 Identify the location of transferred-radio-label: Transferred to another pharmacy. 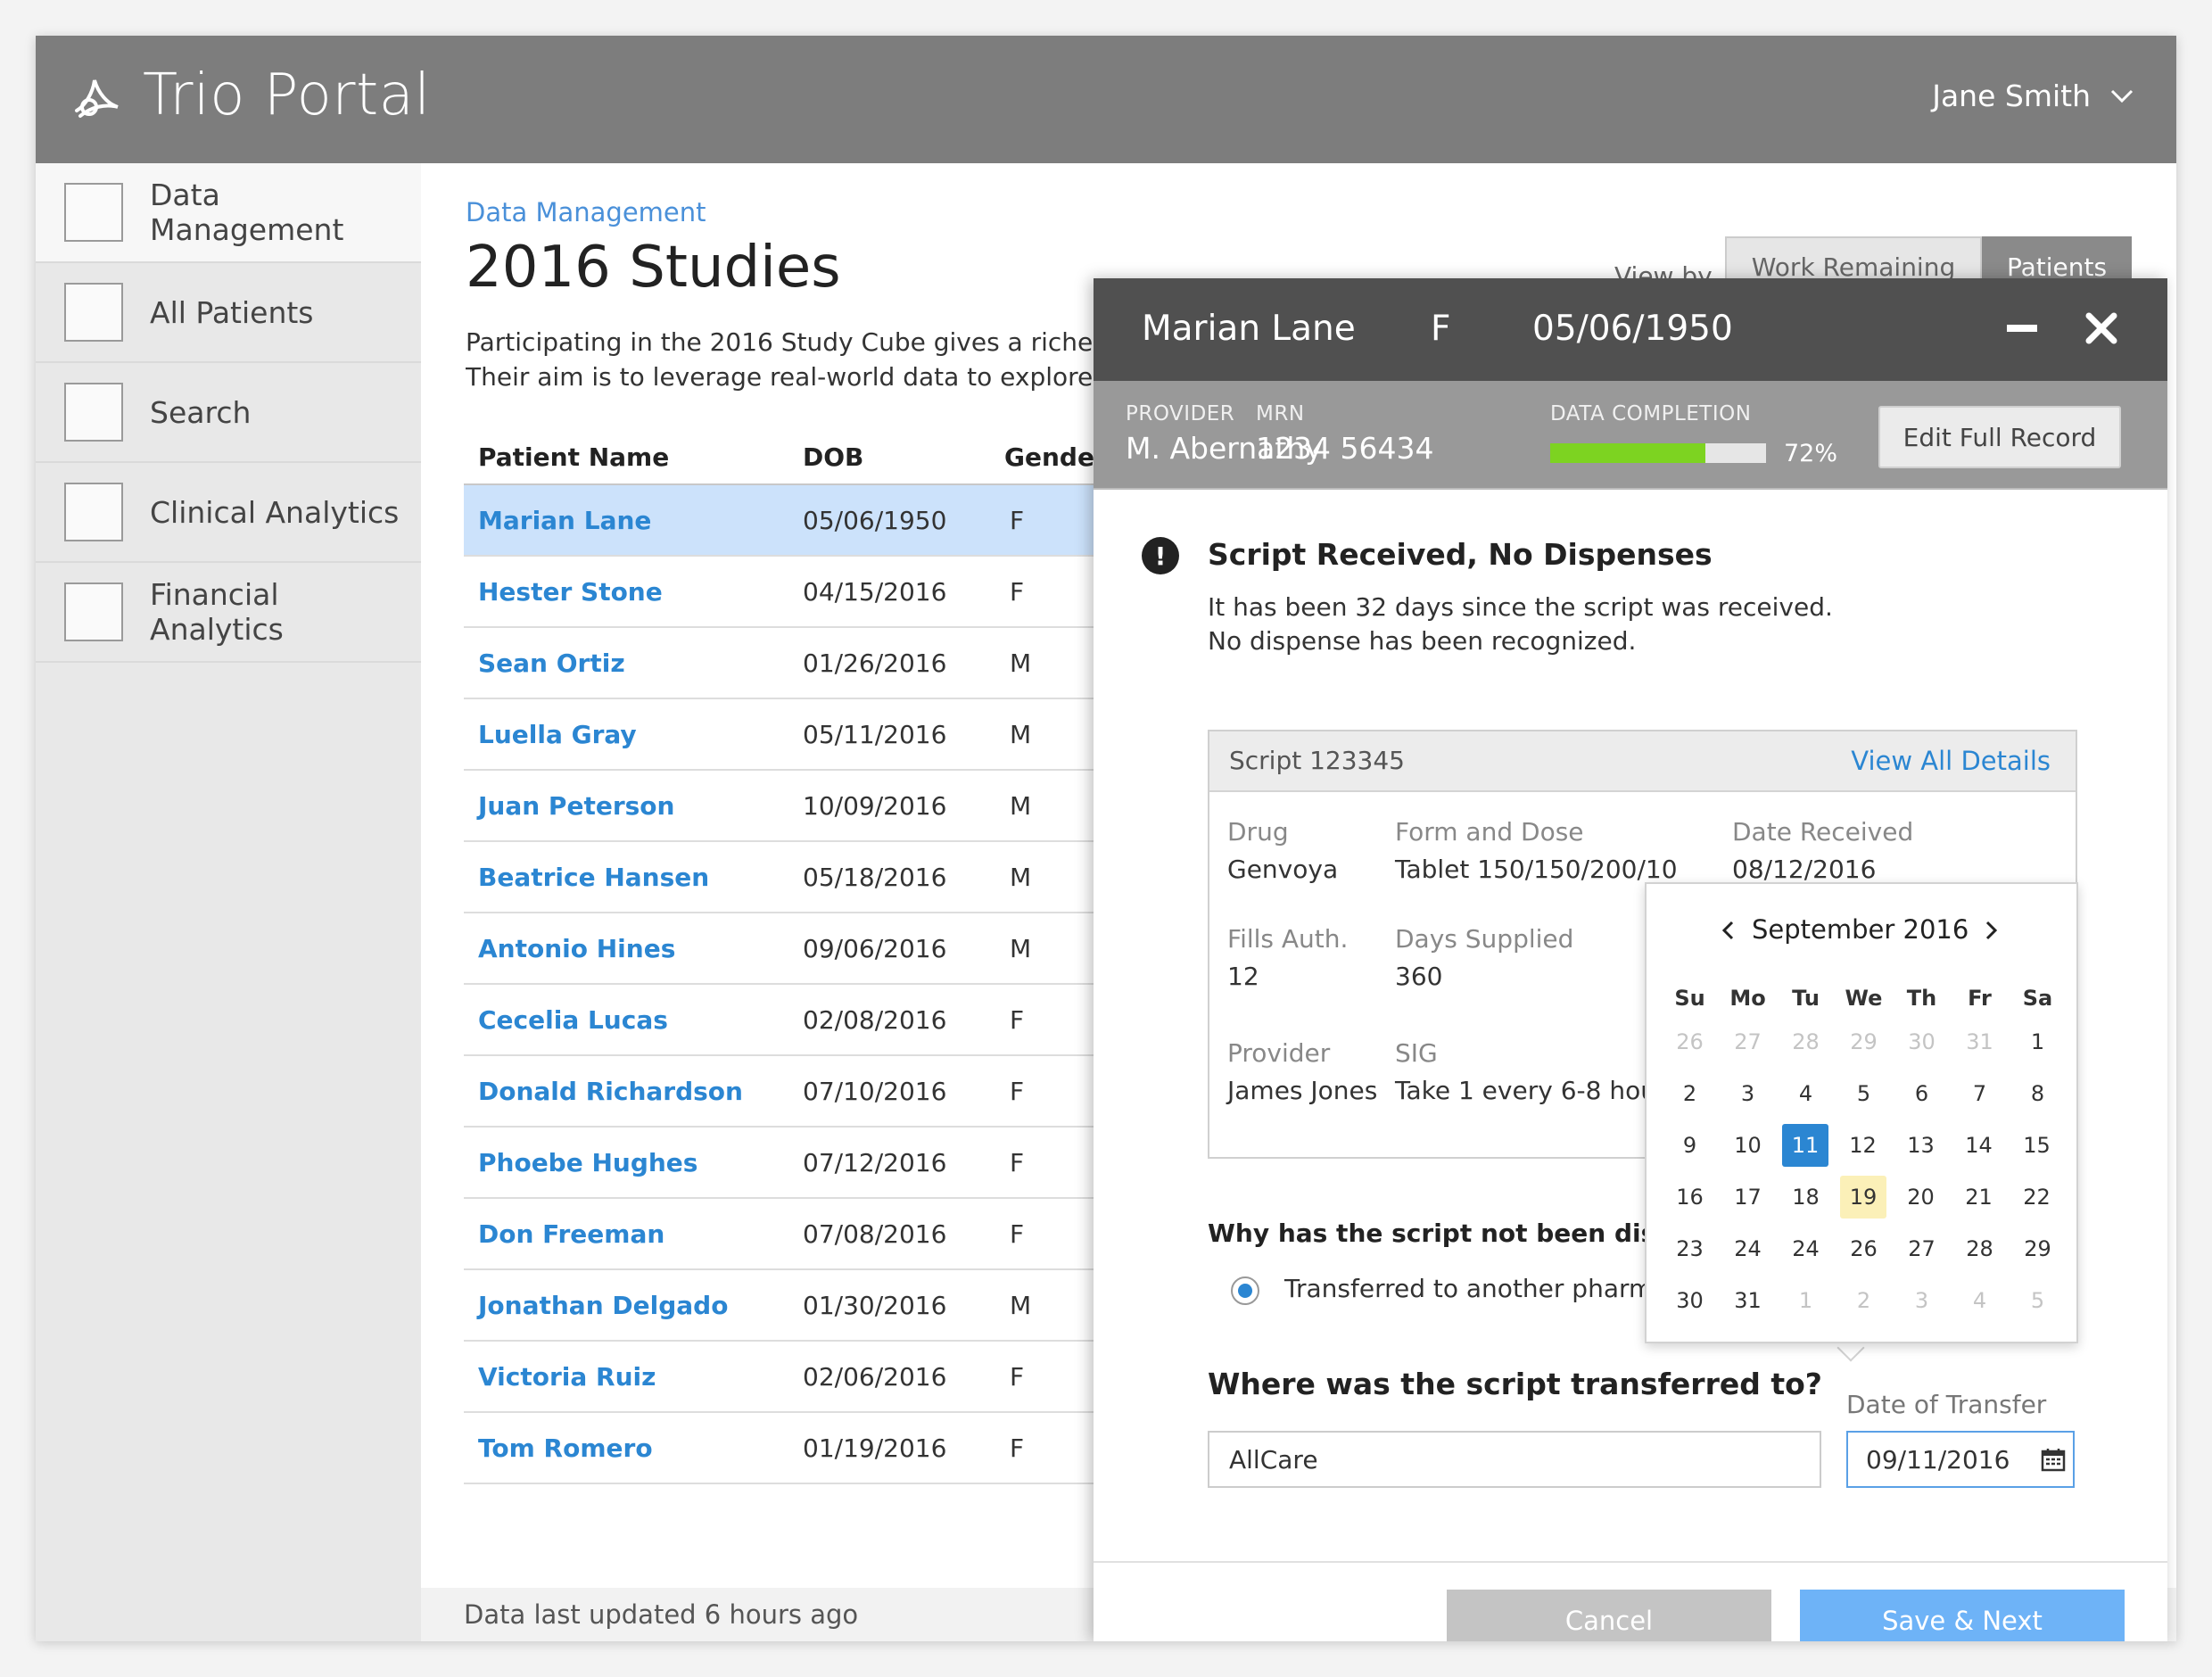
(1490, 1288).